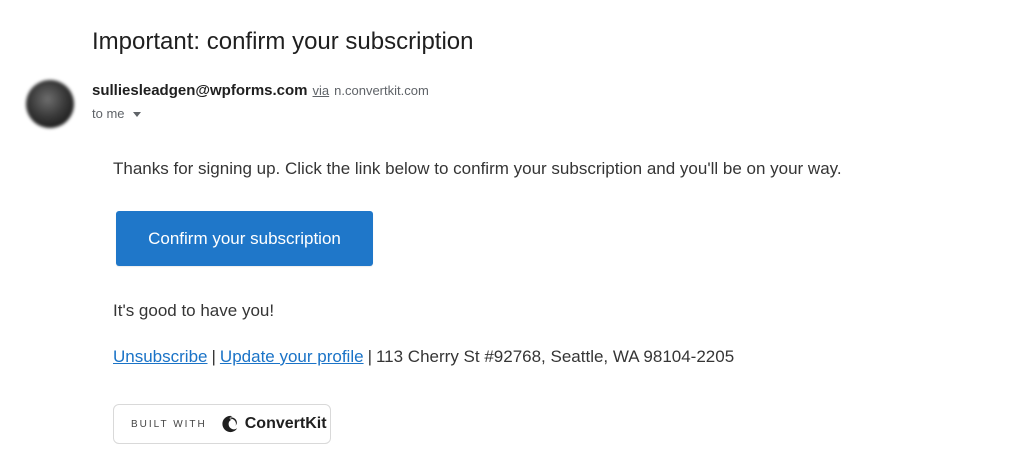  Describe the element at coordinates (169, 424) in the screenshot. I see `built-with-label: BUILT WITH` at that location.